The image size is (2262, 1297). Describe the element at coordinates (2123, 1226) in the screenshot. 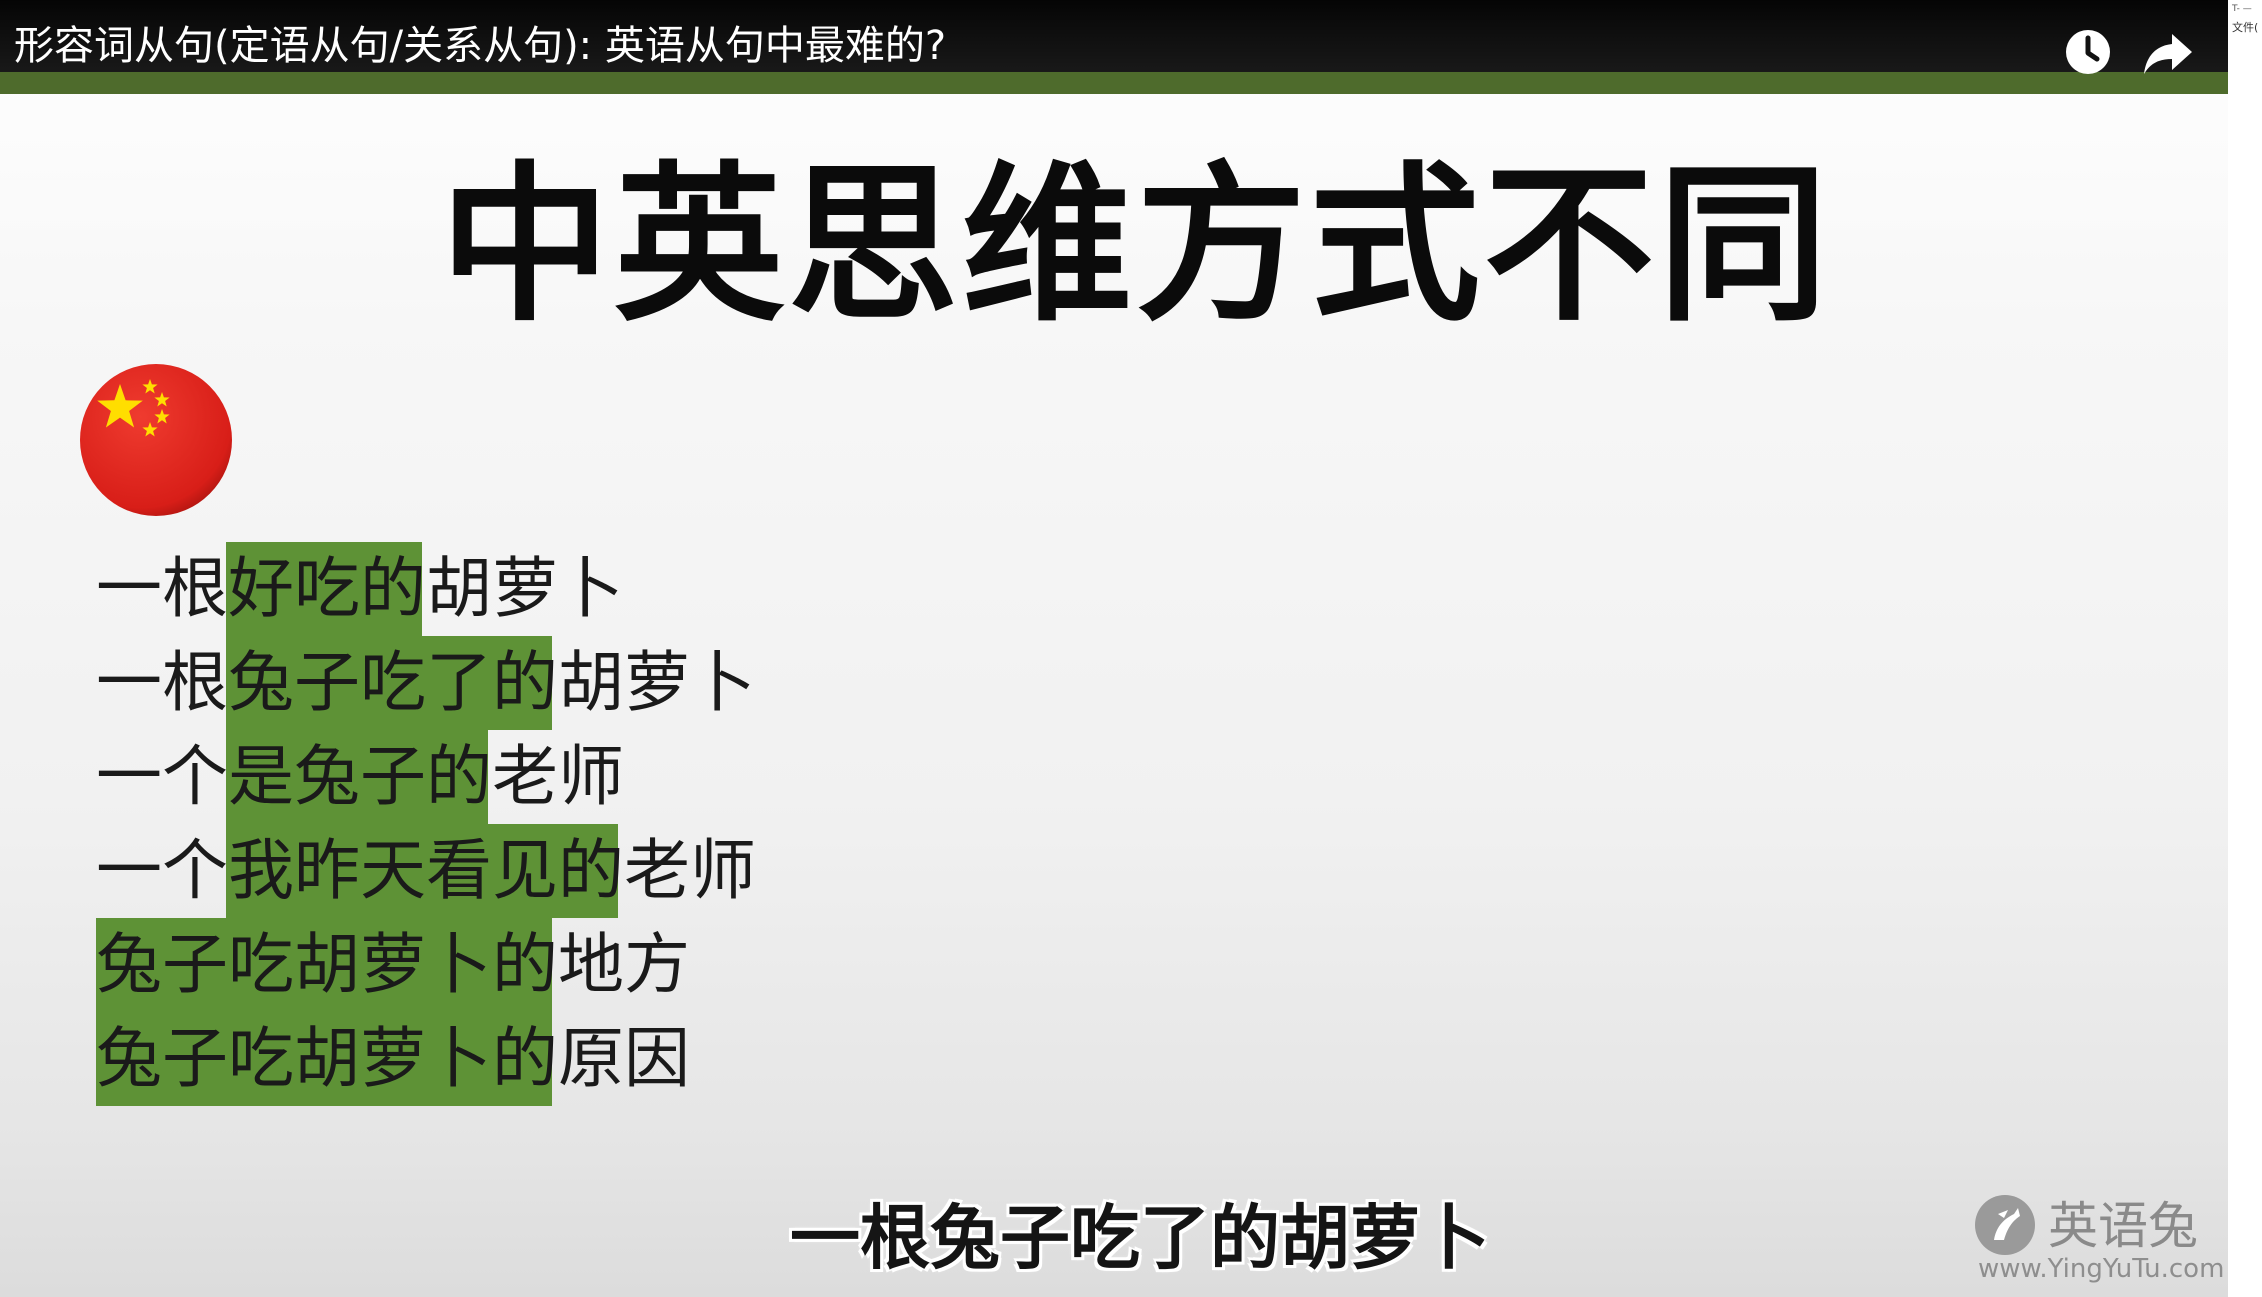

I see `watermark-name: 英语兔` at that location.